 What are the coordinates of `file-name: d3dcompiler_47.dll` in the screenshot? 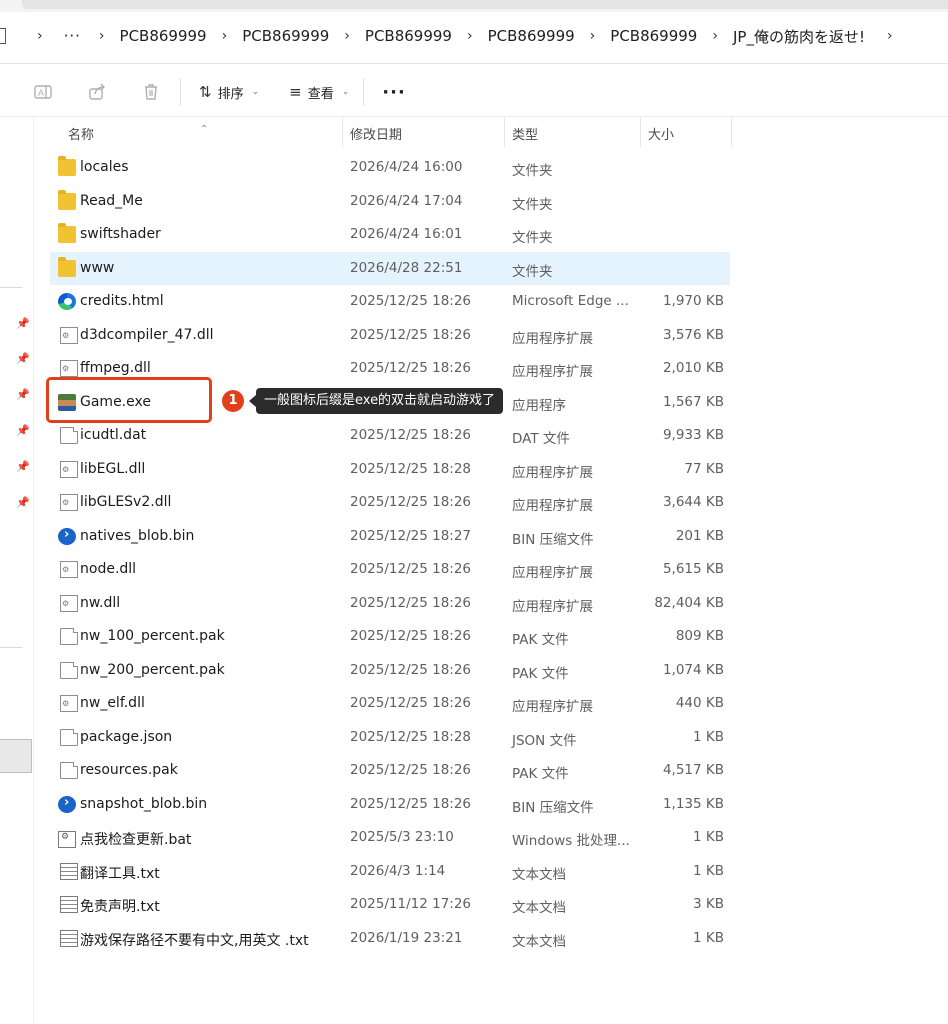 It's located at (147, 334).